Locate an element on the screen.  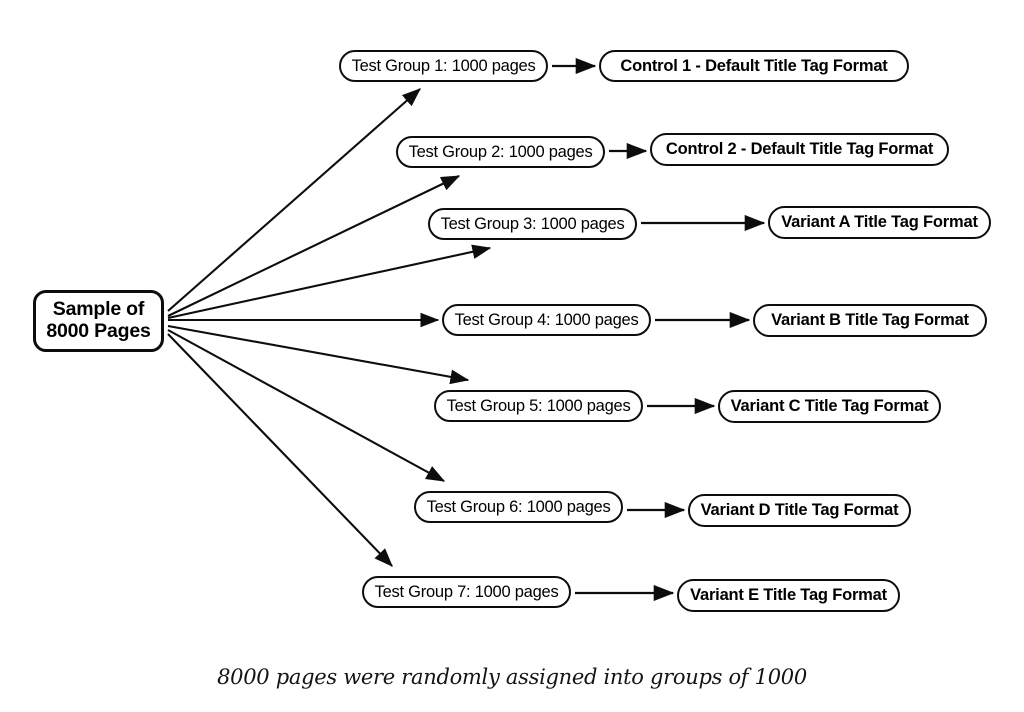
outcome-node-6-label: Variant D Title Tag Format is located at coordinates (799, 510).